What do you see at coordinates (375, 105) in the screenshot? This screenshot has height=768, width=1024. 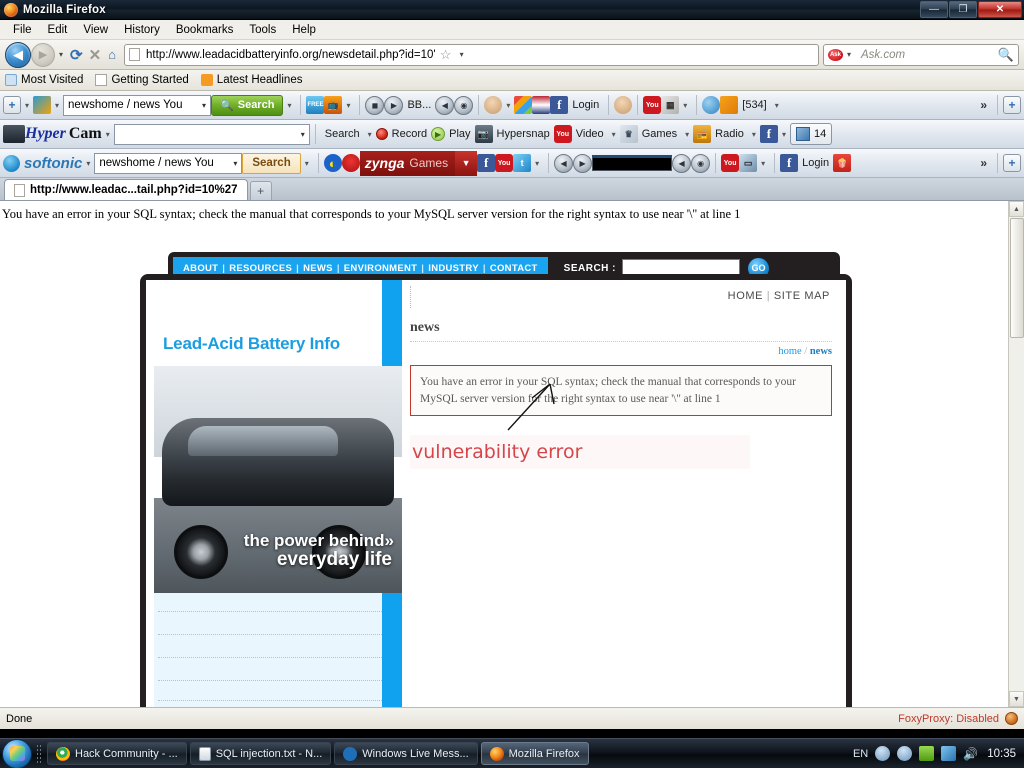 I see `media-prev-icon: ◼` at bounding box center [375, 105].